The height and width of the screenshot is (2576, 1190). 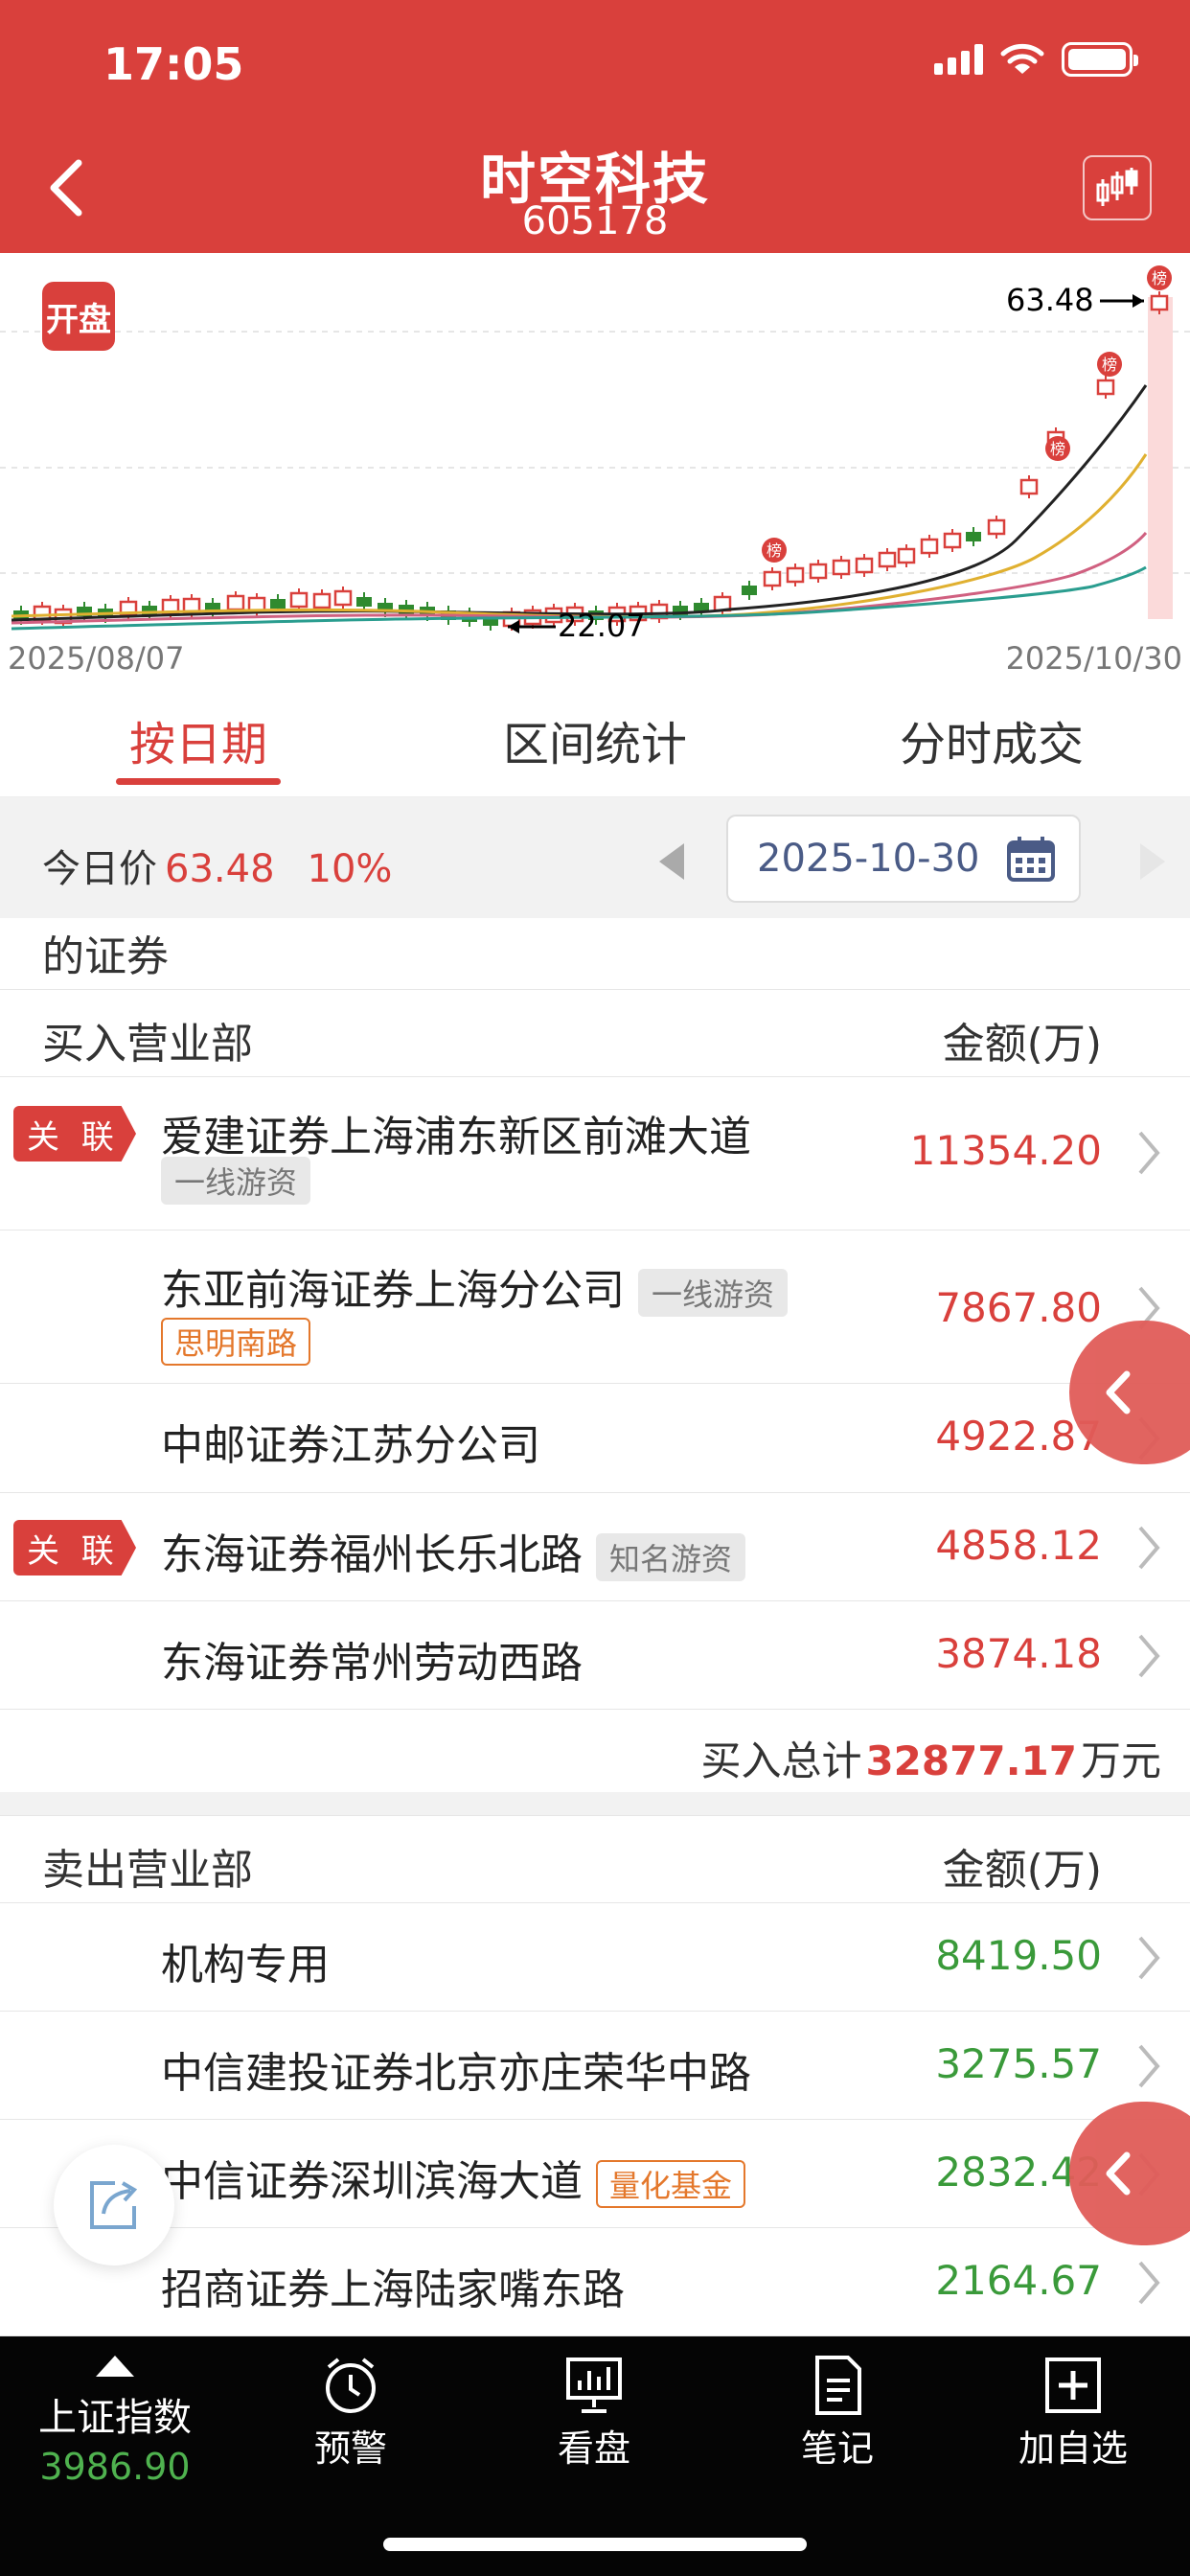 What do you see at coordinates (1018, 1307) in the screenshot?
I see `broker-amount: 7867.80` at bounding box center [1018, 1307].